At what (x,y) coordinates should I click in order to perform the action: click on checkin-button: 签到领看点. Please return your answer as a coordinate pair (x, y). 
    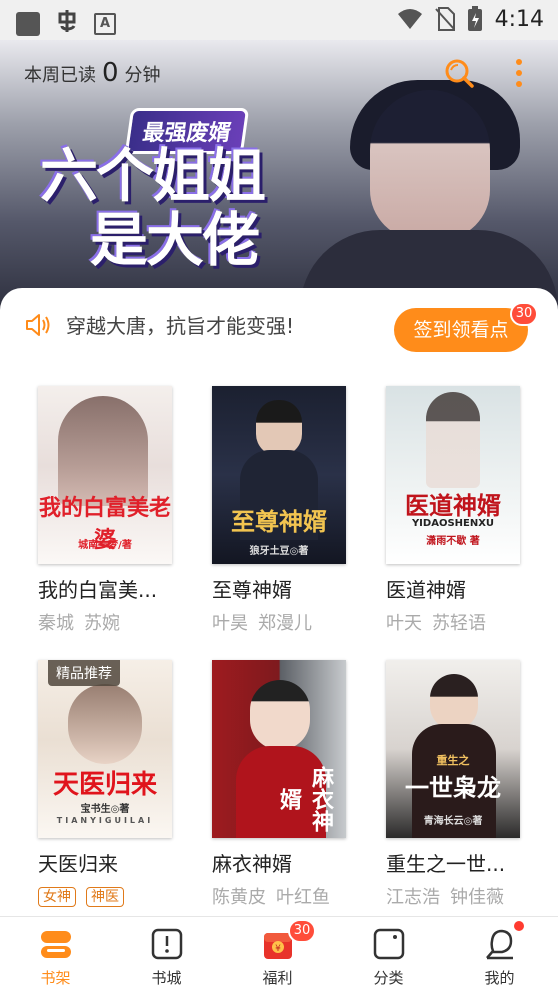
    Looking at the image, I should click on (461, 330).